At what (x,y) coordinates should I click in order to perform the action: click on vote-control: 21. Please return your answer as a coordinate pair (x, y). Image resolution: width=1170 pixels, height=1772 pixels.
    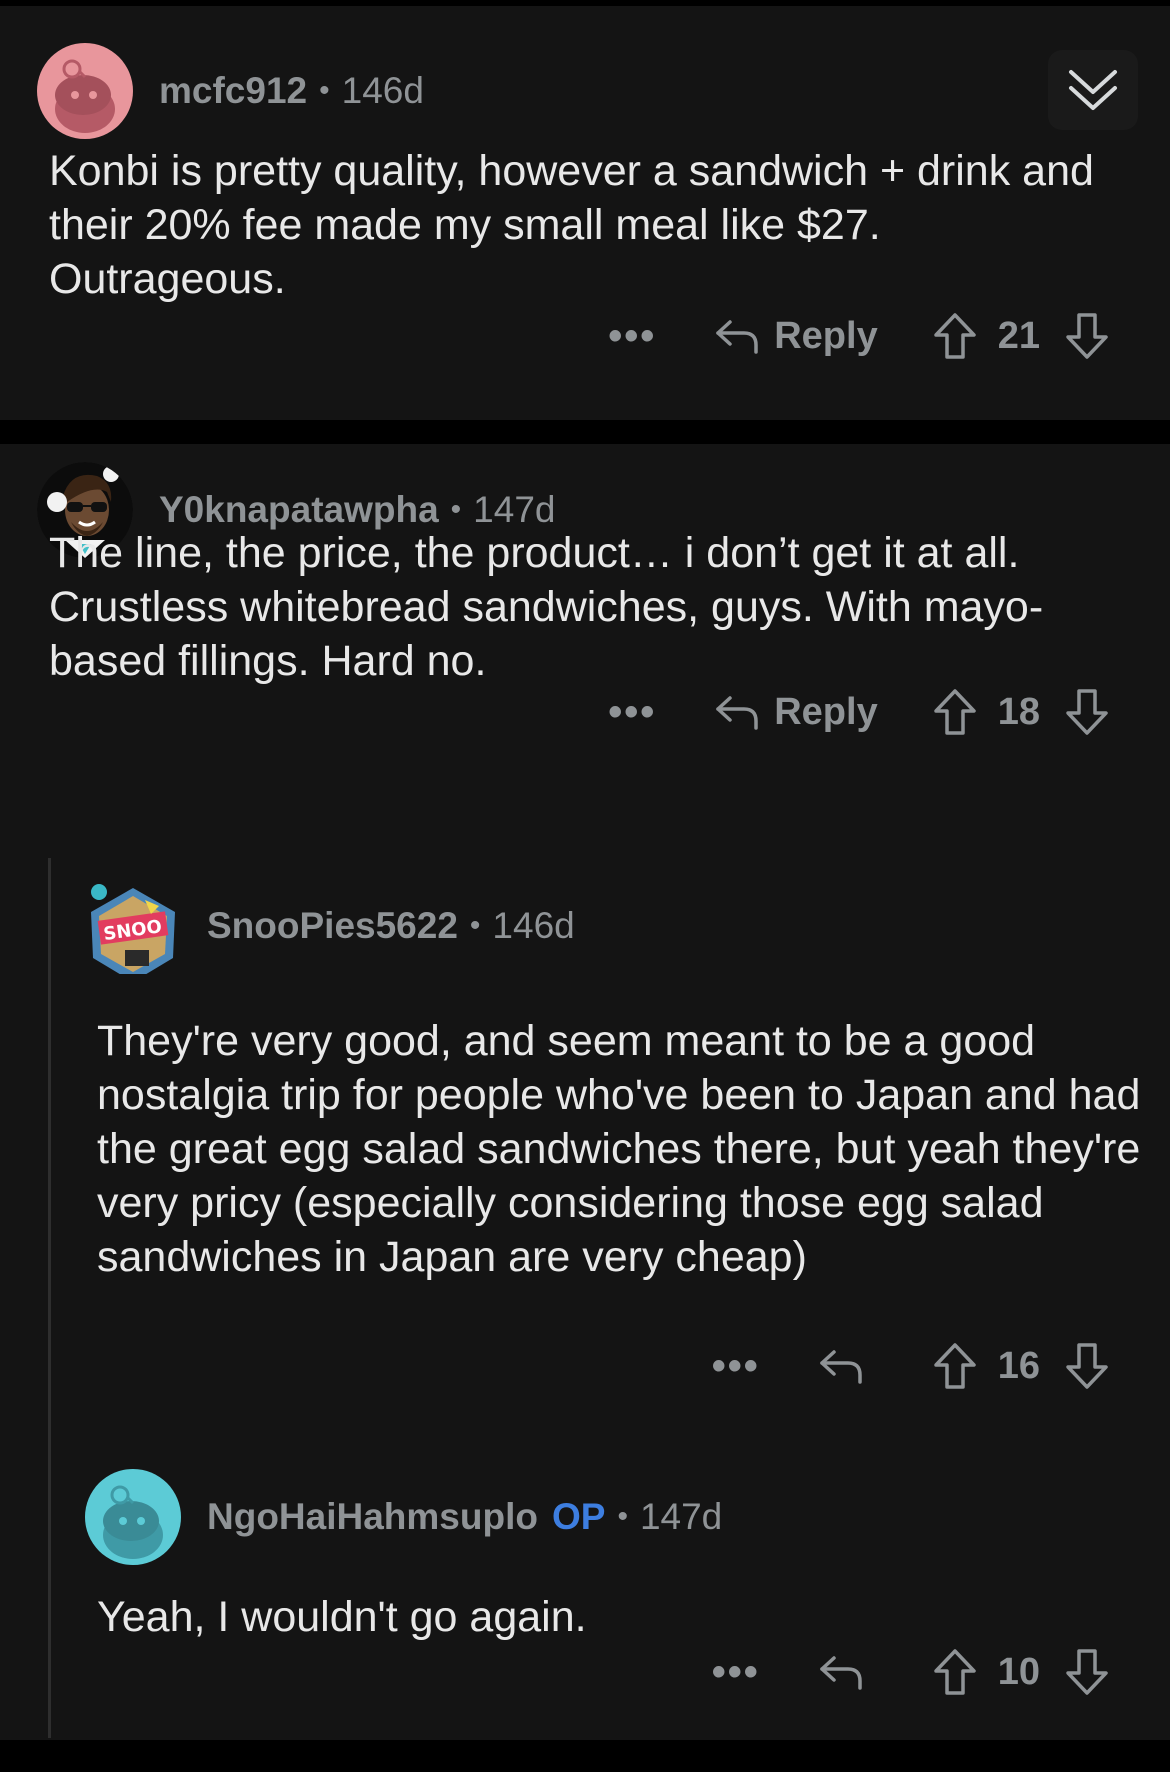
    Looking at the image, I should click on (1021, 336).